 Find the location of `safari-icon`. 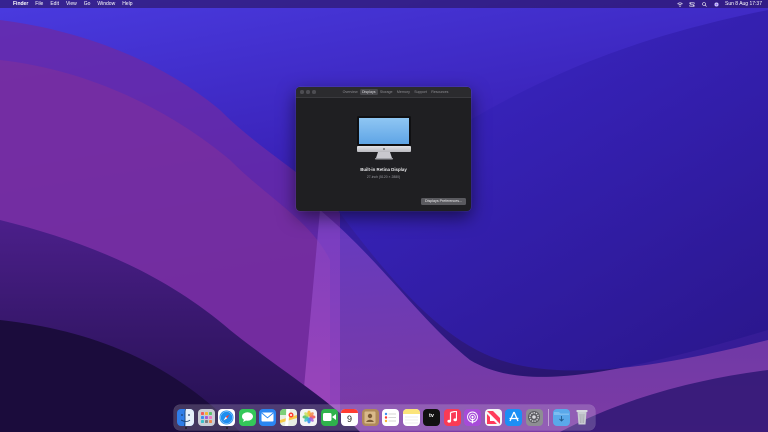

safari-icon is located at coordinates (226, 417).